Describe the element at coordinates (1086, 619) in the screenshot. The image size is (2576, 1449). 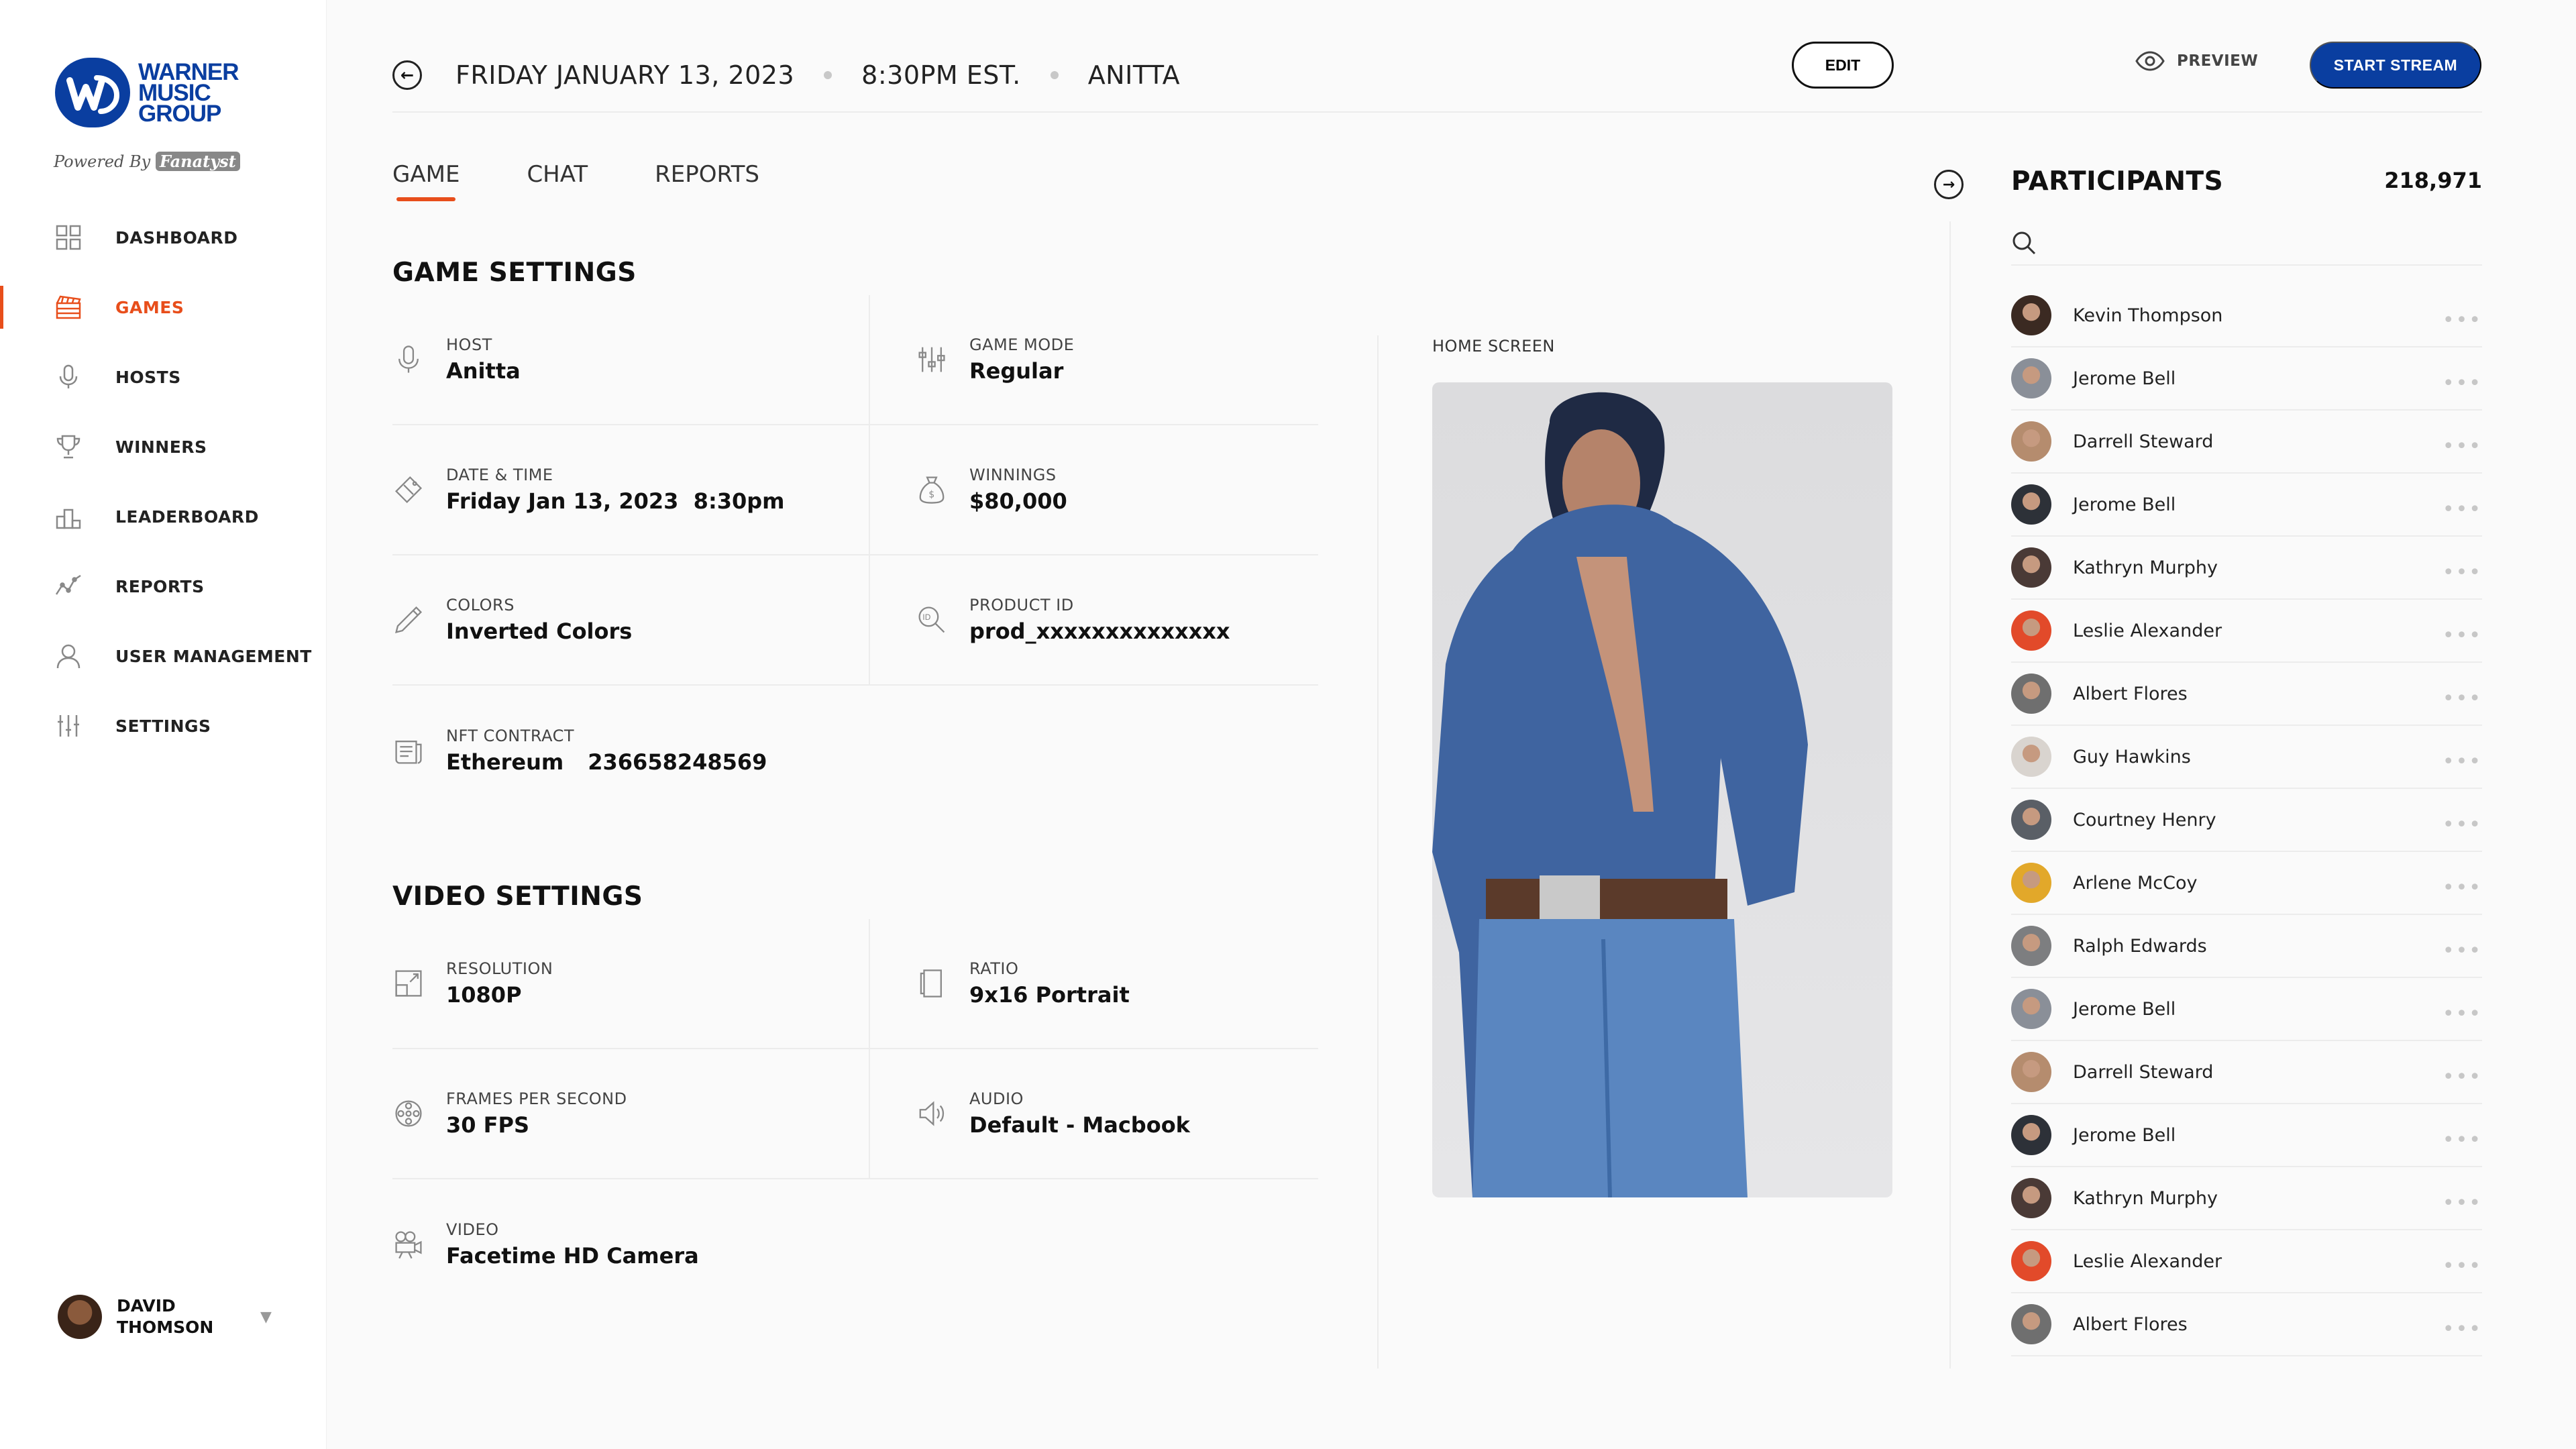
I see `product-id-setting: ID PRODUCT ID prod_xxxxxxxxxxxxxx` at that location.